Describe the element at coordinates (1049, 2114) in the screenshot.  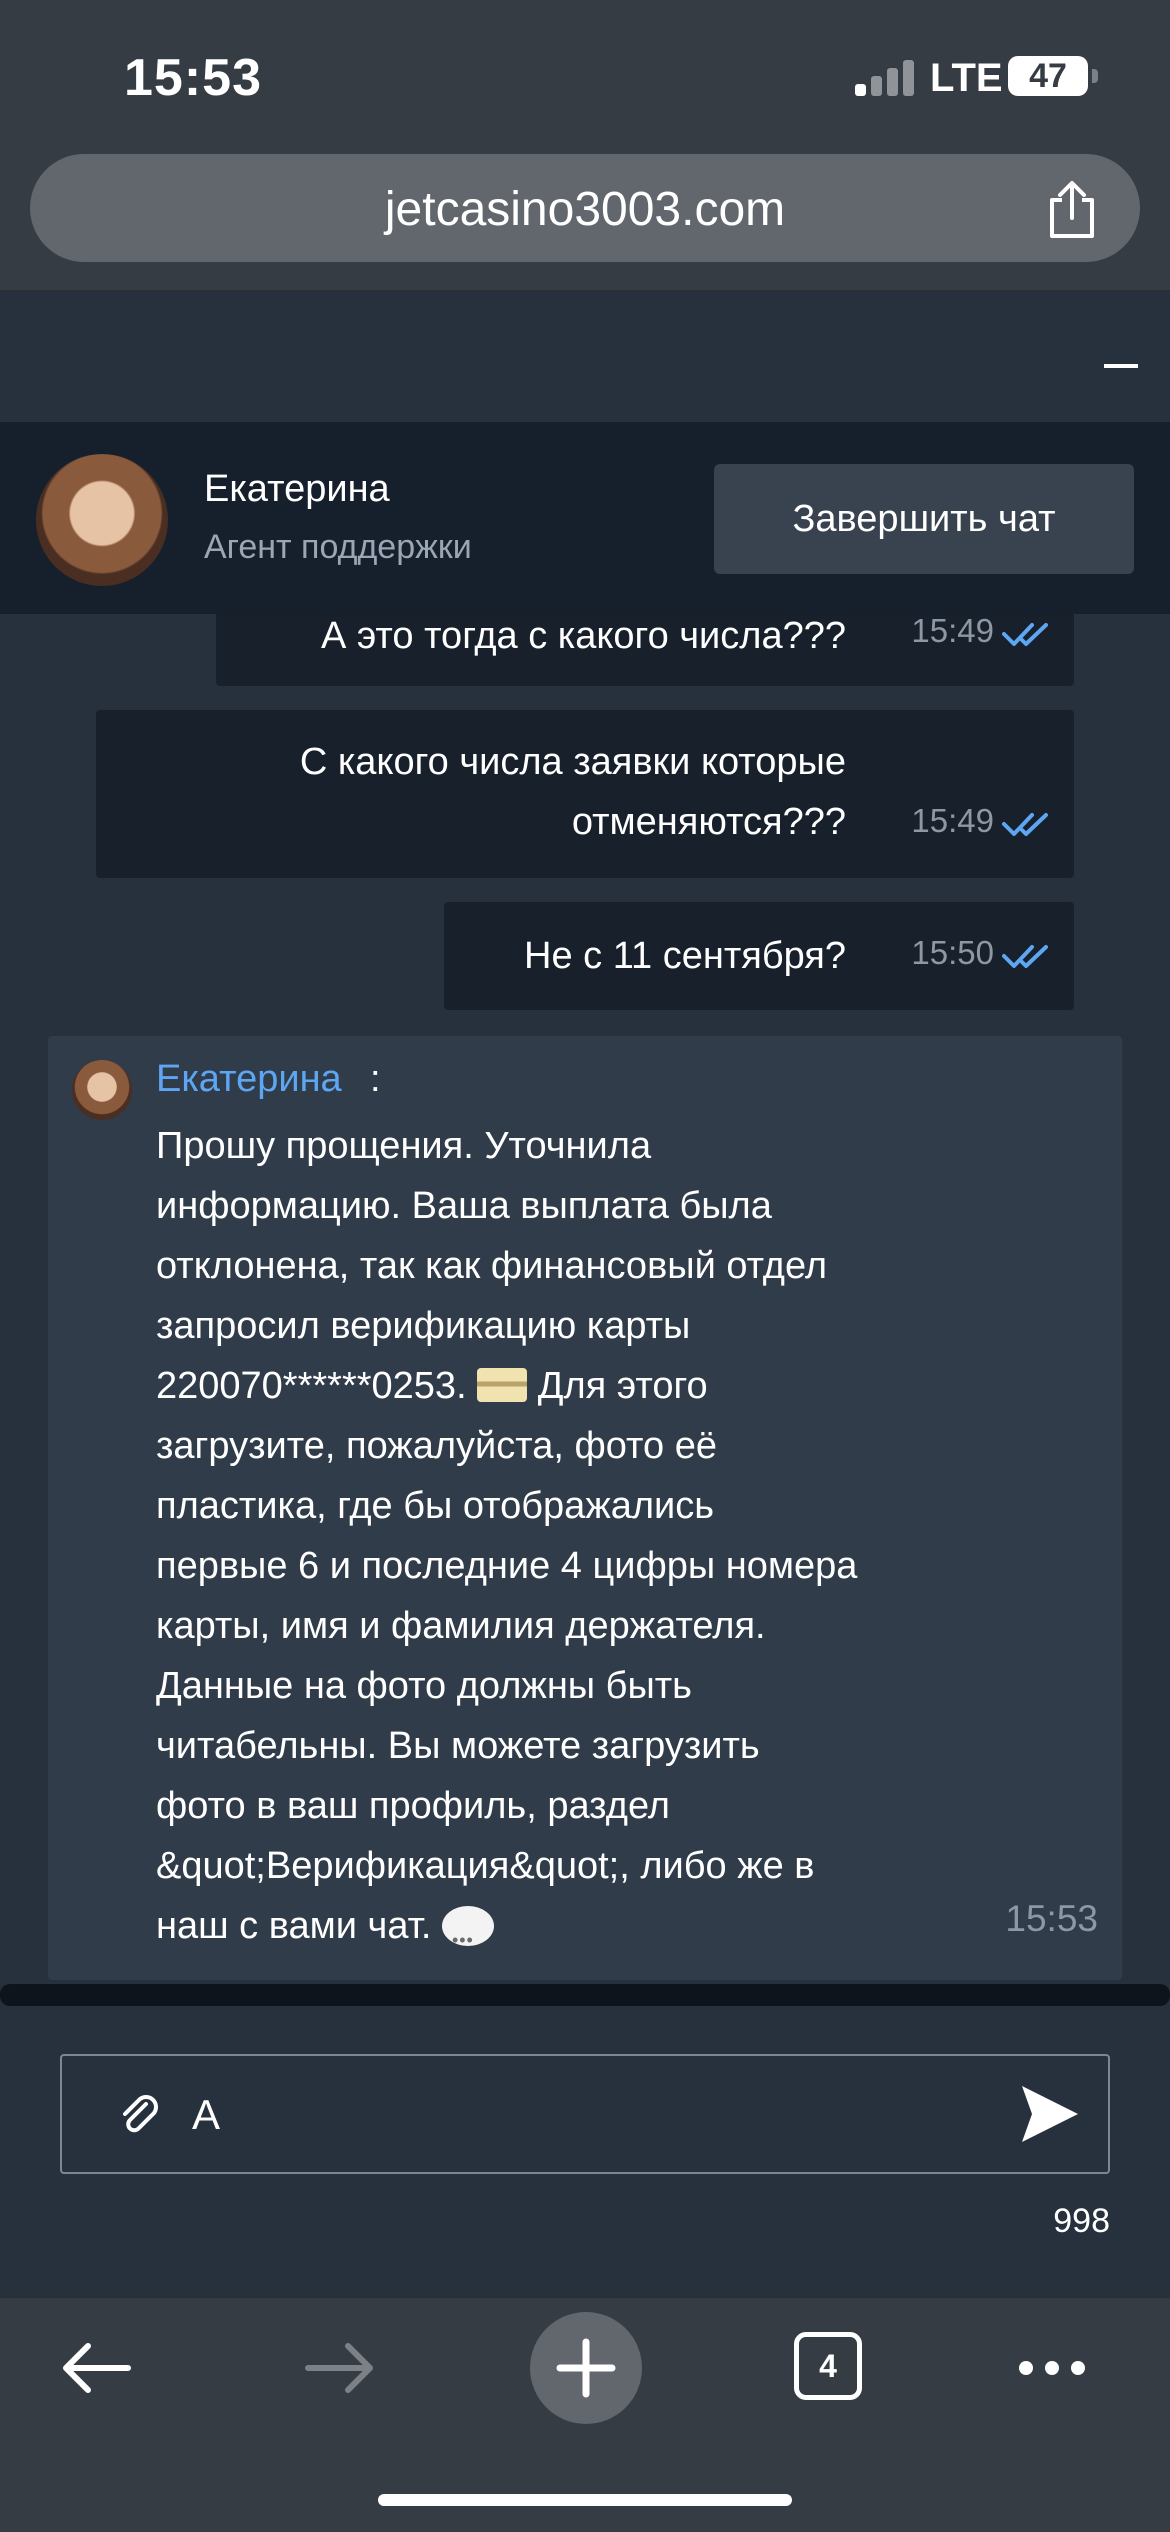
I see `send-icon` at that location.